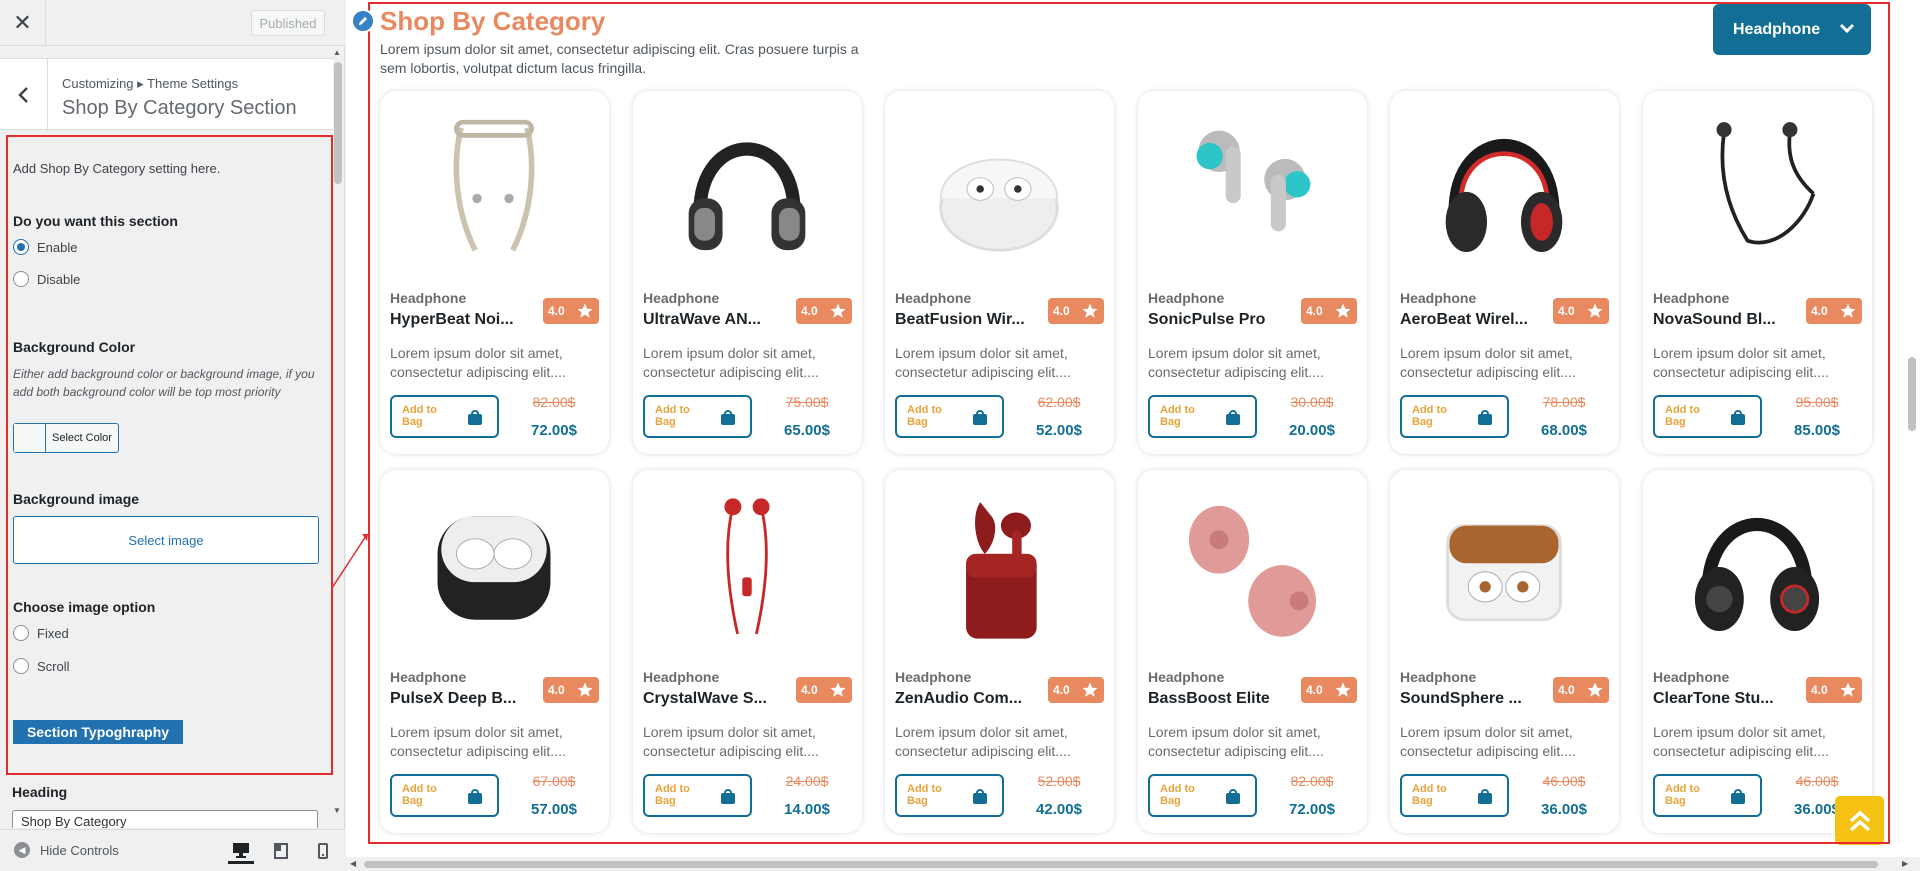 This screenshot has height=871, width=1920. I want to click on product-name: BassBoost Elite, so click(1218, 699).